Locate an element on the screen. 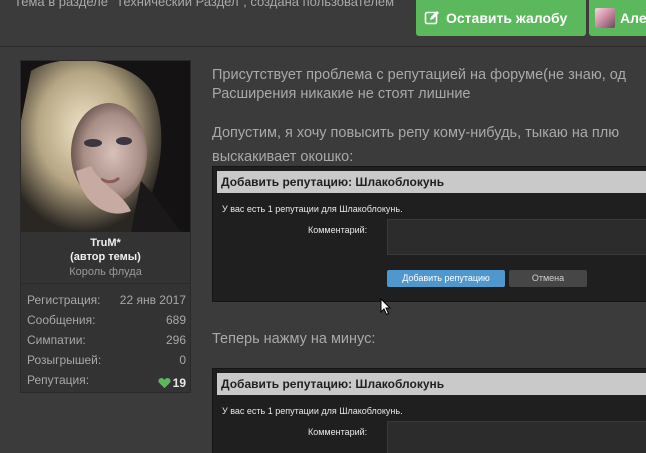 Image resolution: width=646 pixels, height=453 pixels. author-name: TruM* is located at coordinates (105, 243).